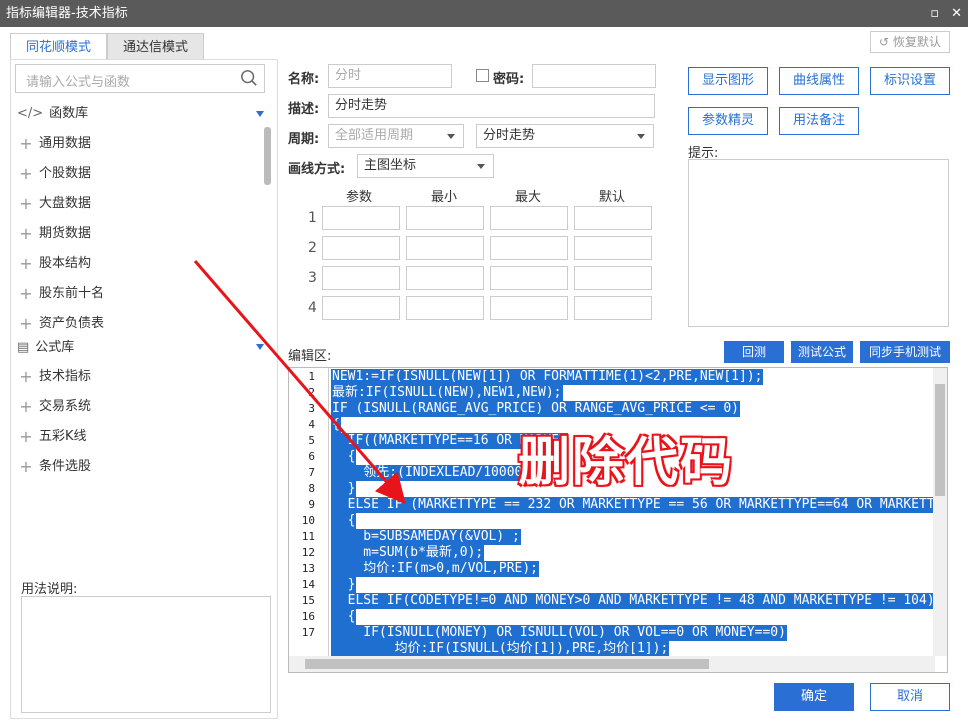 Image resolution: width=968 pixels, height=726 pixels. I want to click on line-number: 12, so click(308, 552).